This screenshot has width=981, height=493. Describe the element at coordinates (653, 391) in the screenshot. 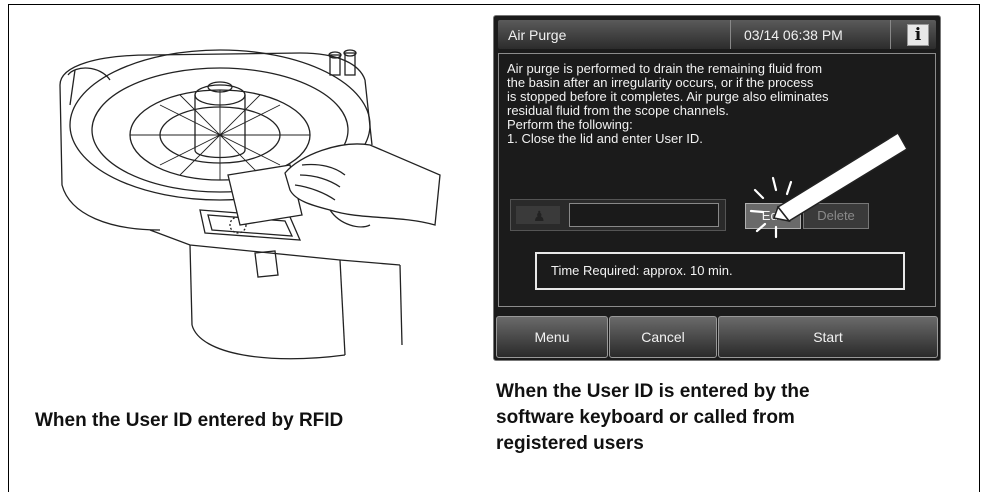

I see `caption-line: When the User ID is entered by the` at that location.